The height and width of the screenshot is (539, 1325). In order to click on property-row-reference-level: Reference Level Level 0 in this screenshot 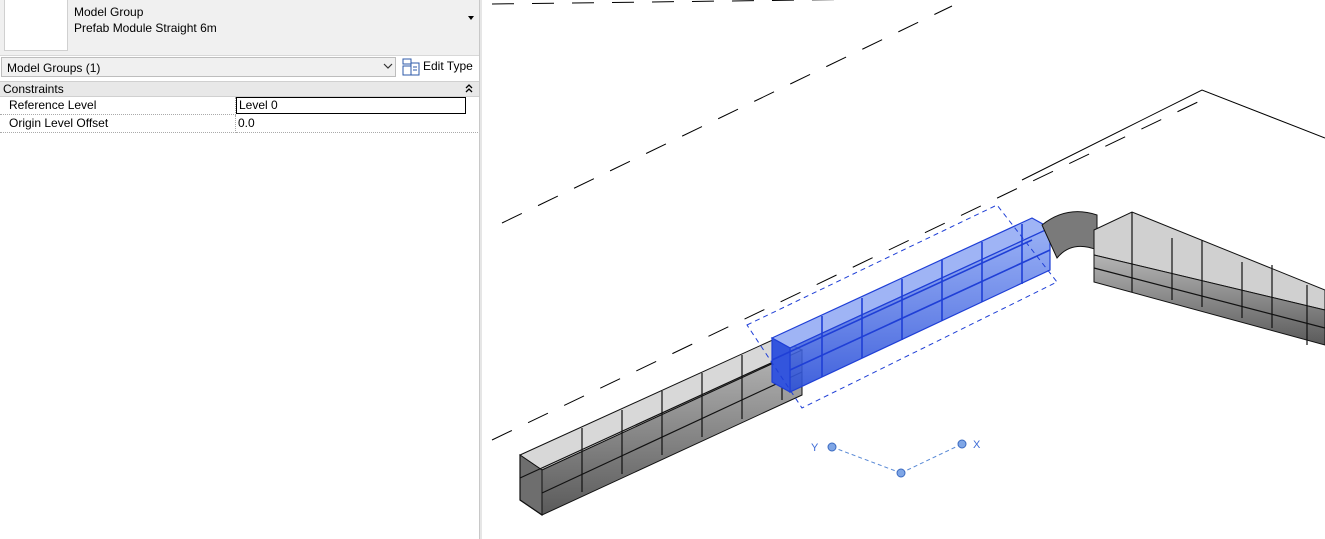, I will do `click(239, 106)`.